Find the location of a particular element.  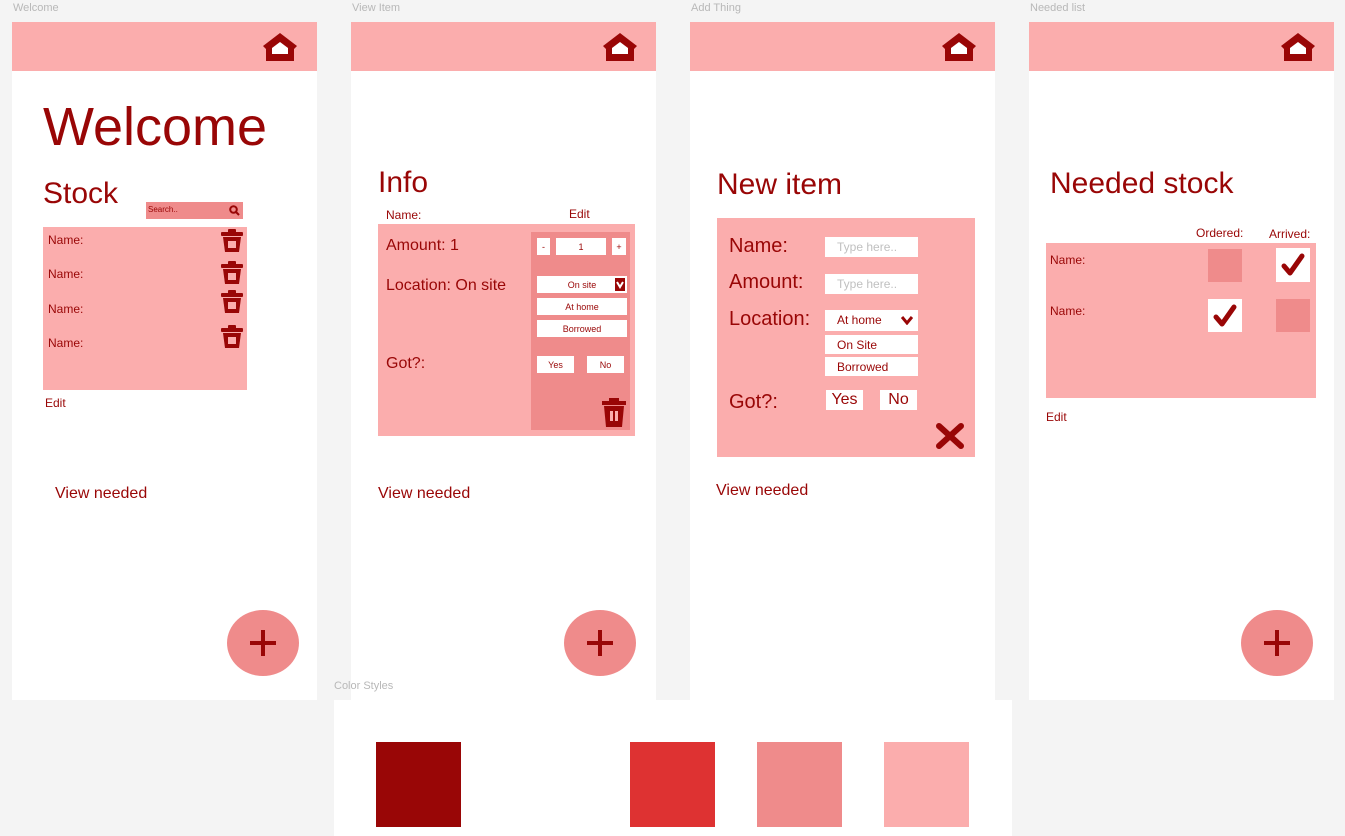

increment-button: + is located at coordinates (619, 246).